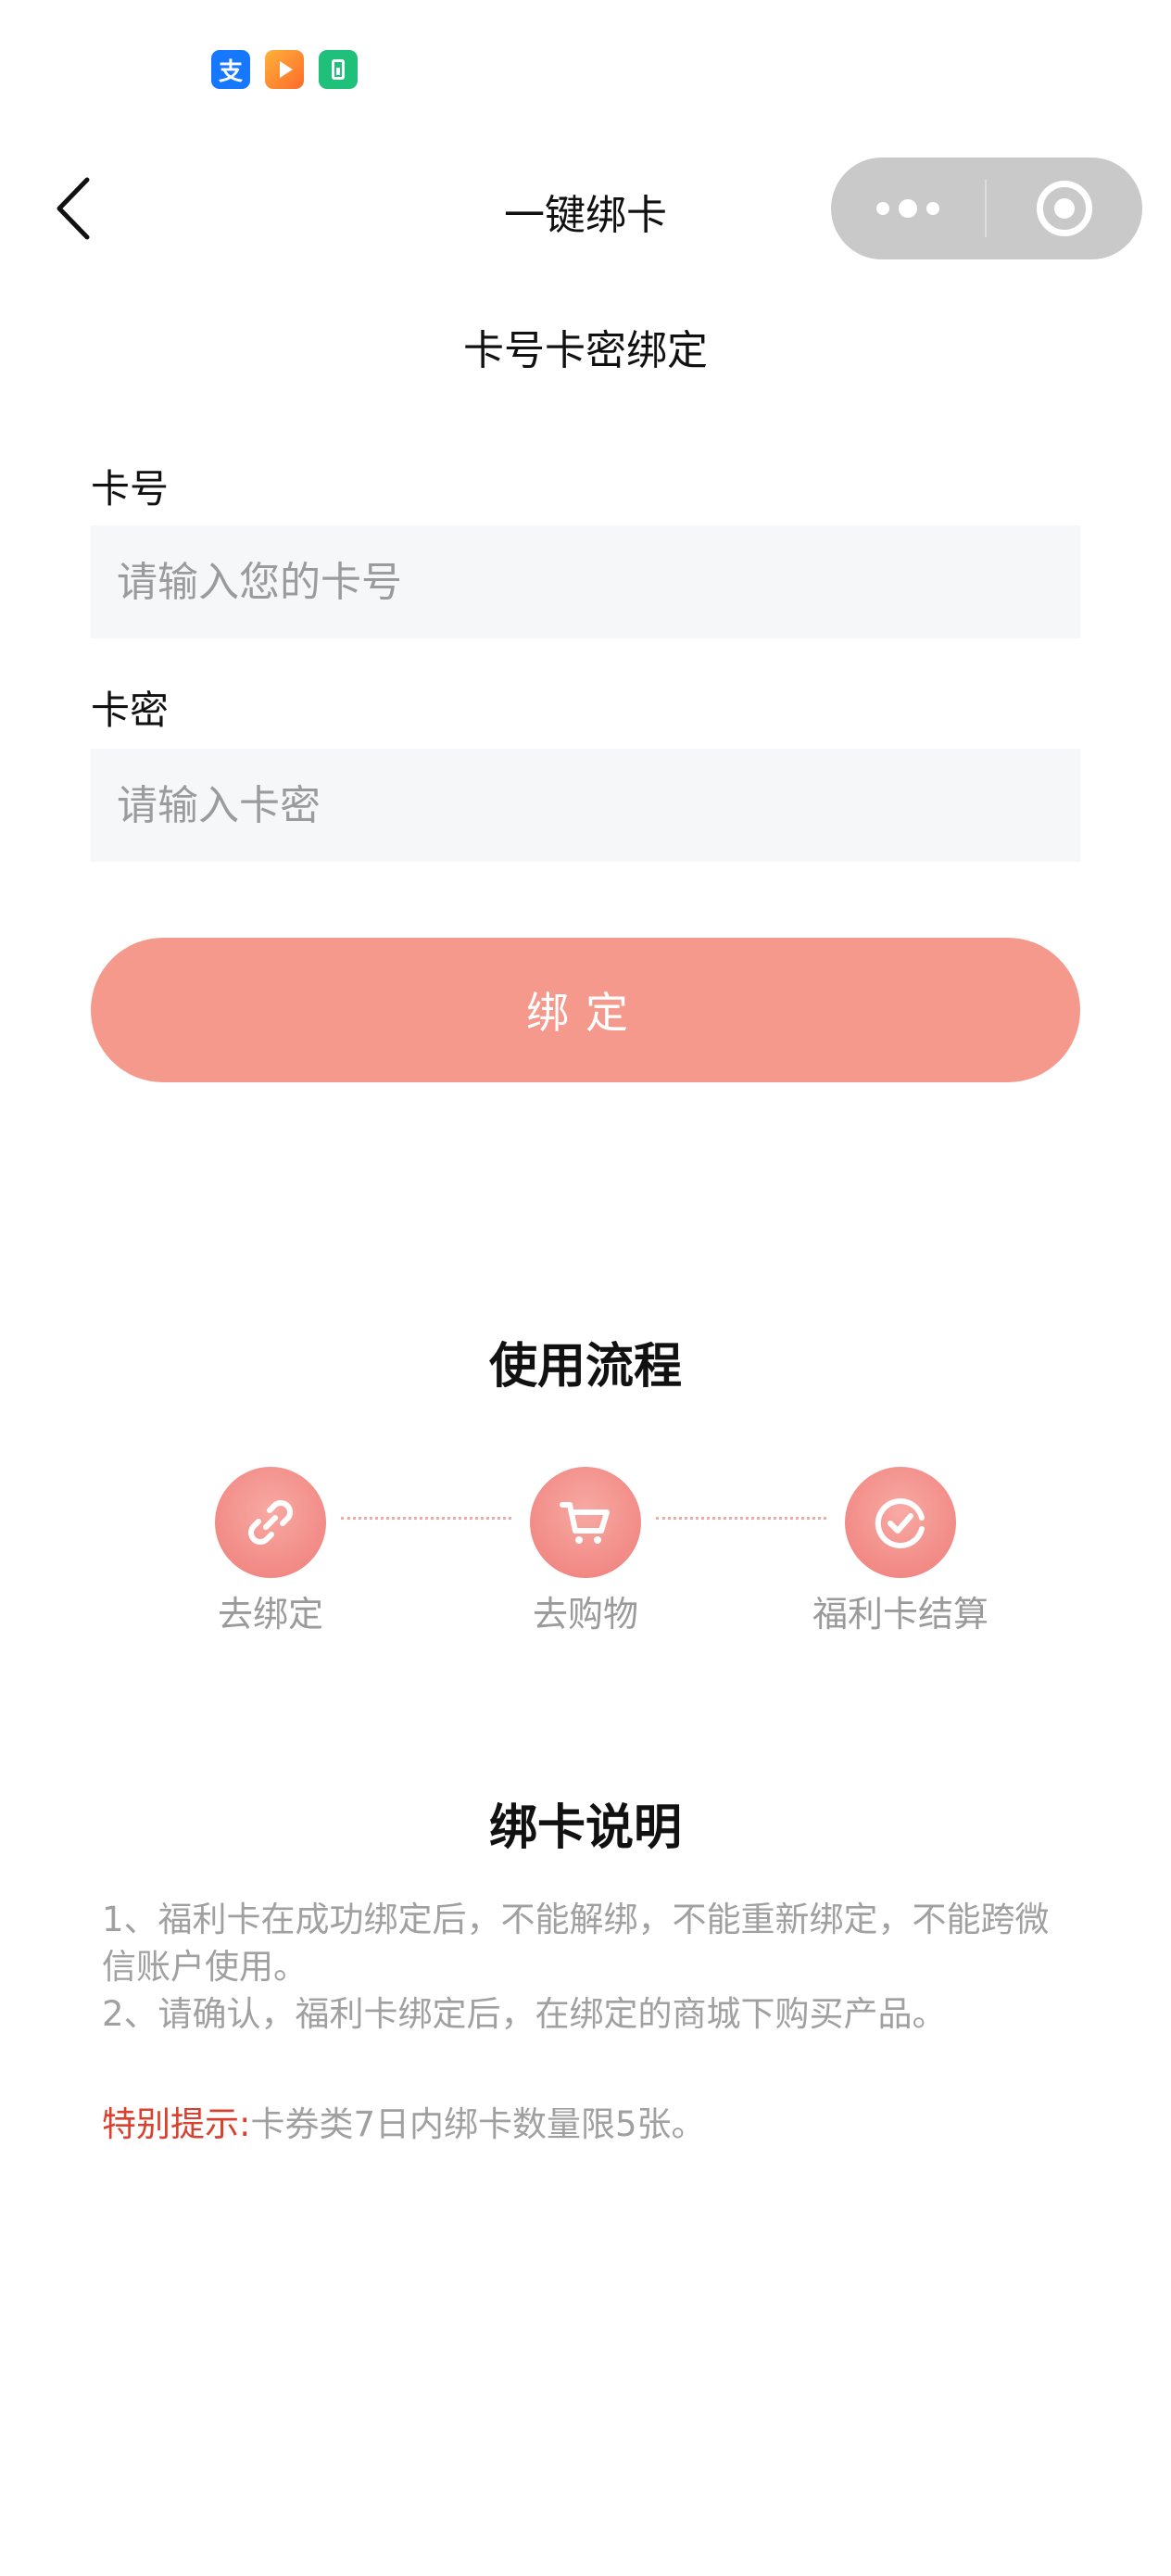 The image size is (1171, 2576). I want to click on step-bind: 去绑定, so click(271, 1551).